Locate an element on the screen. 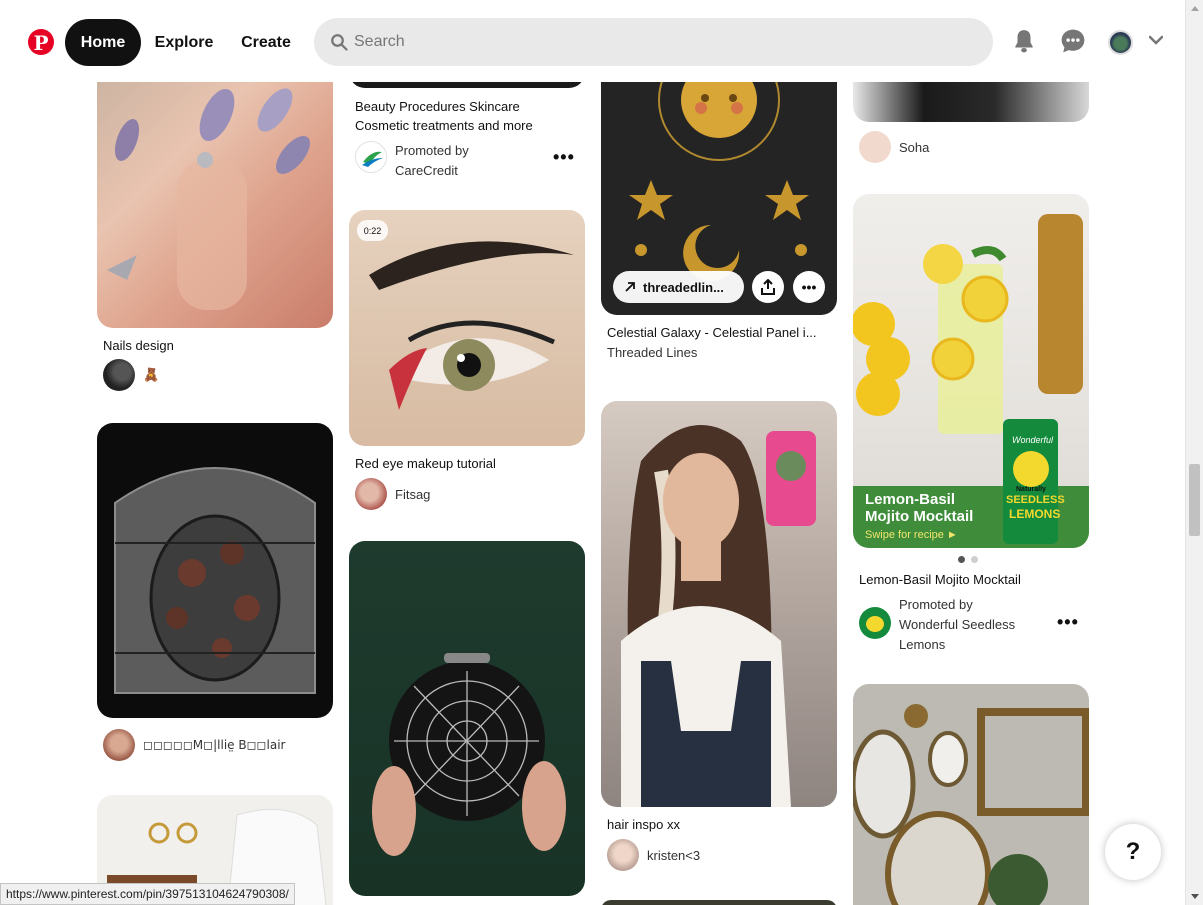  lemon-package-brand: Wonderful is located at coordinates (1033, 440).